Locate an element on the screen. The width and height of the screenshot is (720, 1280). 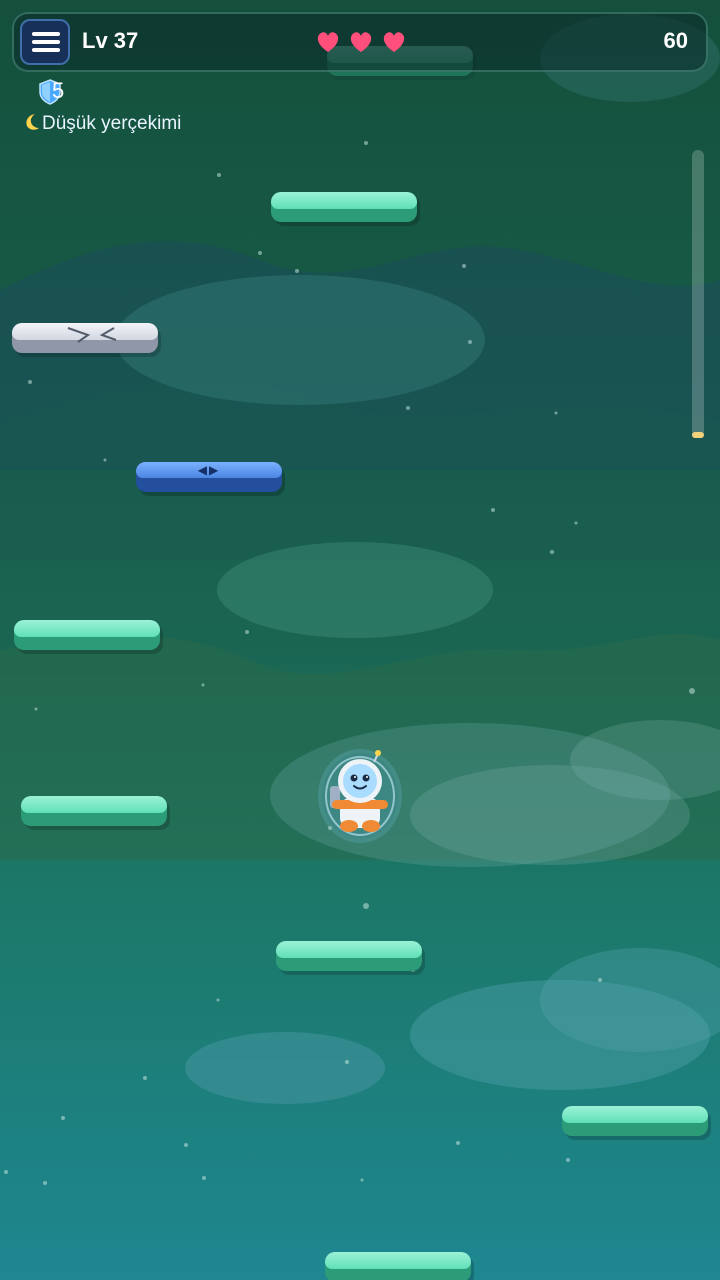
hamburger-menu-icon is located at coordinates (46, 34).